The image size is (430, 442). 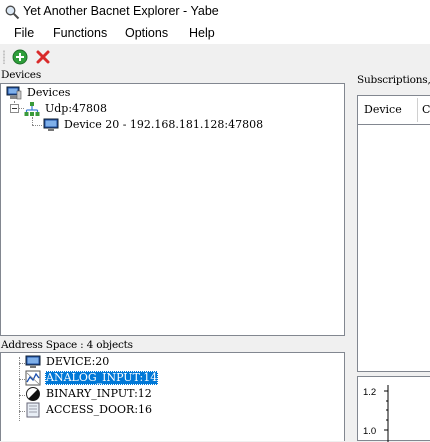 I want to click on address-item-label: ANALOG_INPUT:14, so click(x=102, y=378).